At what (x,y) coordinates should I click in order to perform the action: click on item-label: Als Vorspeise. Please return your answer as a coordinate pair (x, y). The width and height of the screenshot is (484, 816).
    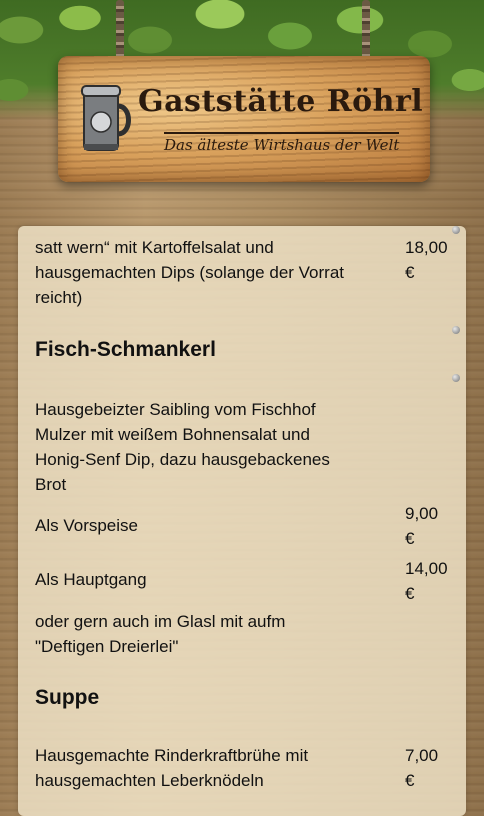
    Looking at the image, I should click on (86, 525).